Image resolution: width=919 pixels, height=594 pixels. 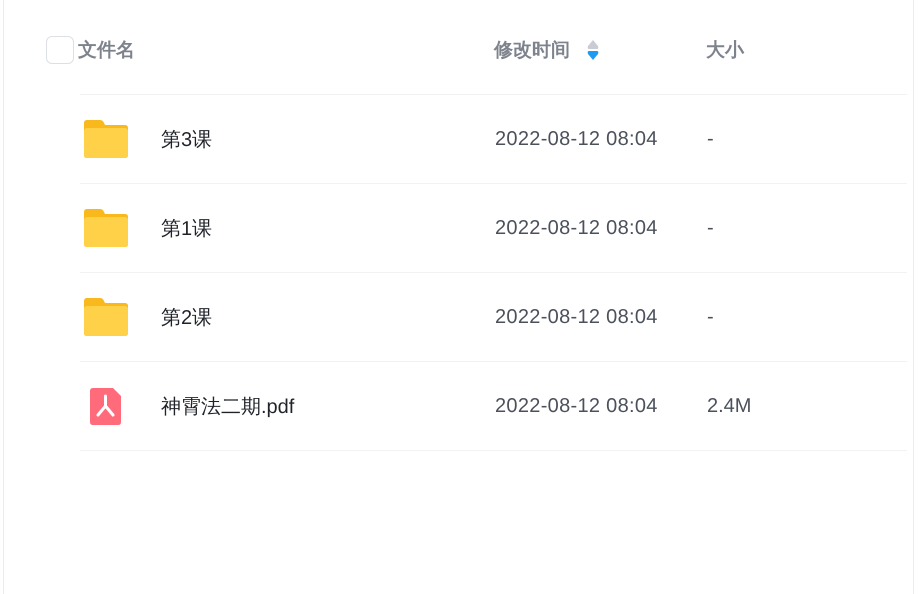 What do you see at coordinates (532, 50) in the screenshot?
I see `column-header: 修改时间` at bounding box center [532, 50].